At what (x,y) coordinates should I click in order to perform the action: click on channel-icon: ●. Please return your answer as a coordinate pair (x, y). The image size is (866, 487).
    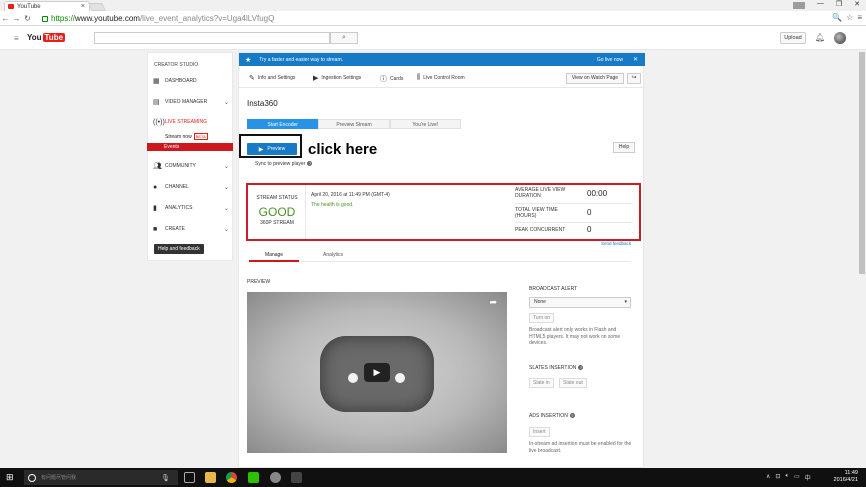
    Looking at the image, I should click on (155, 187).